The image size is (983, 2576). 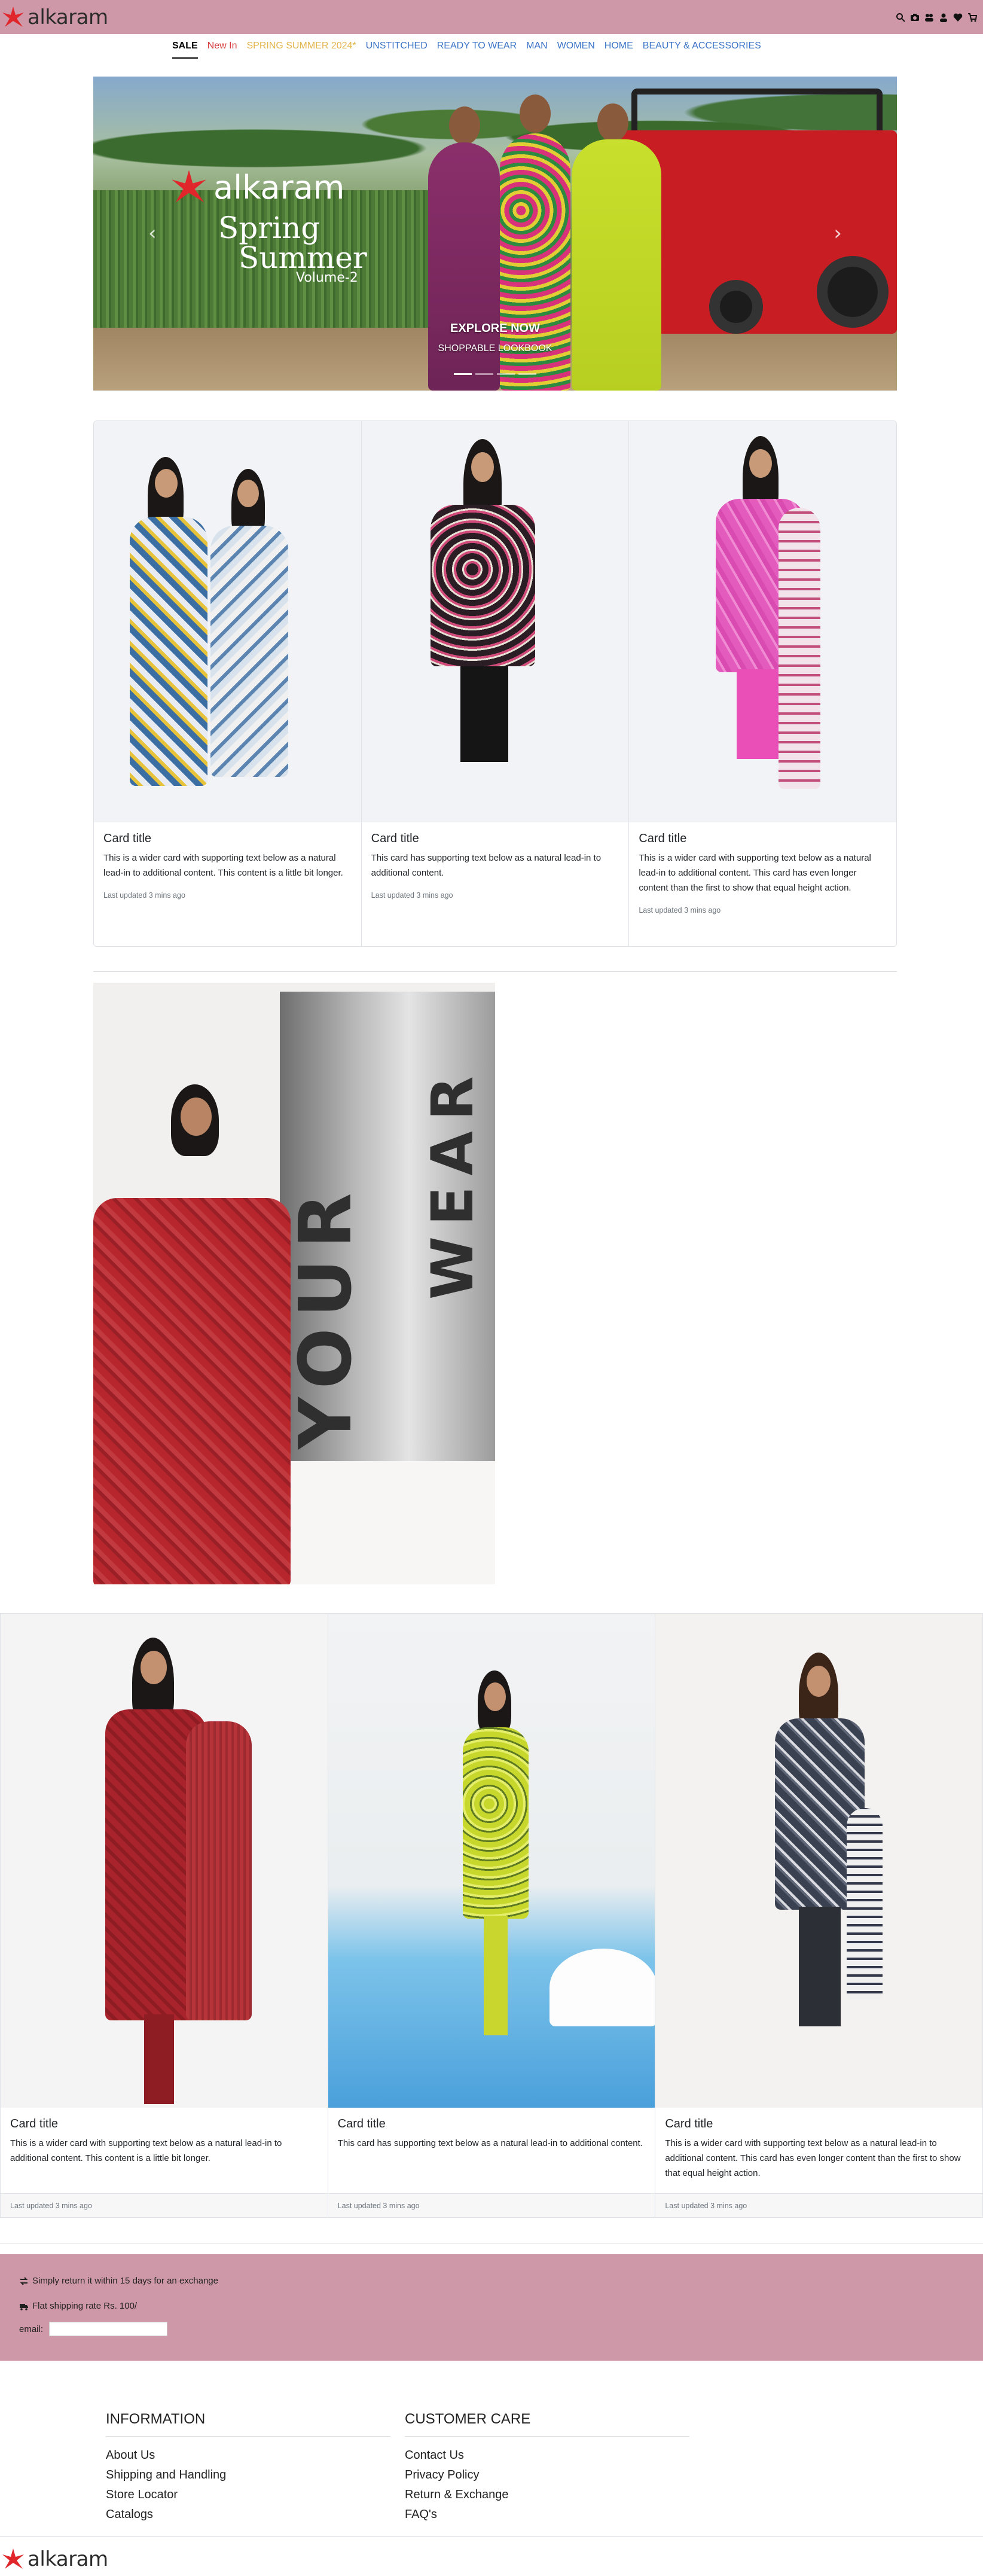 What do you see at coordinates (901, 18) in the screenshot?
I see `search-icon` at bounding box center [901, 18].